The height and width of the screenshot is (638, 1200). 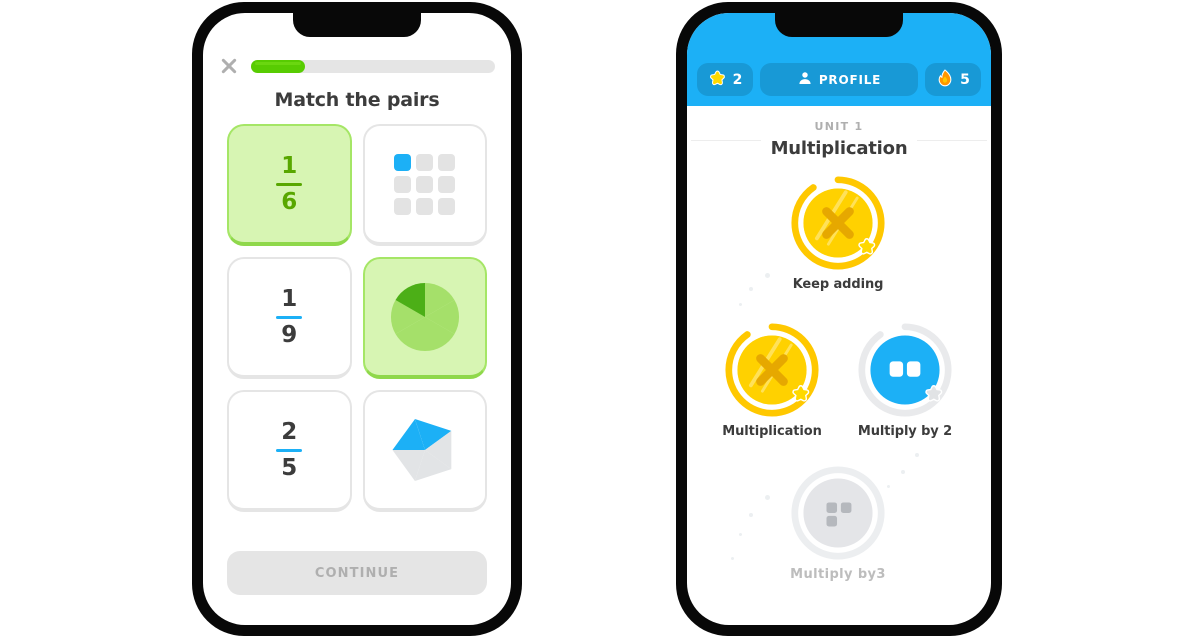 I want to click on lesson-node-label: Multiply by3, so click(x=838, y=574).